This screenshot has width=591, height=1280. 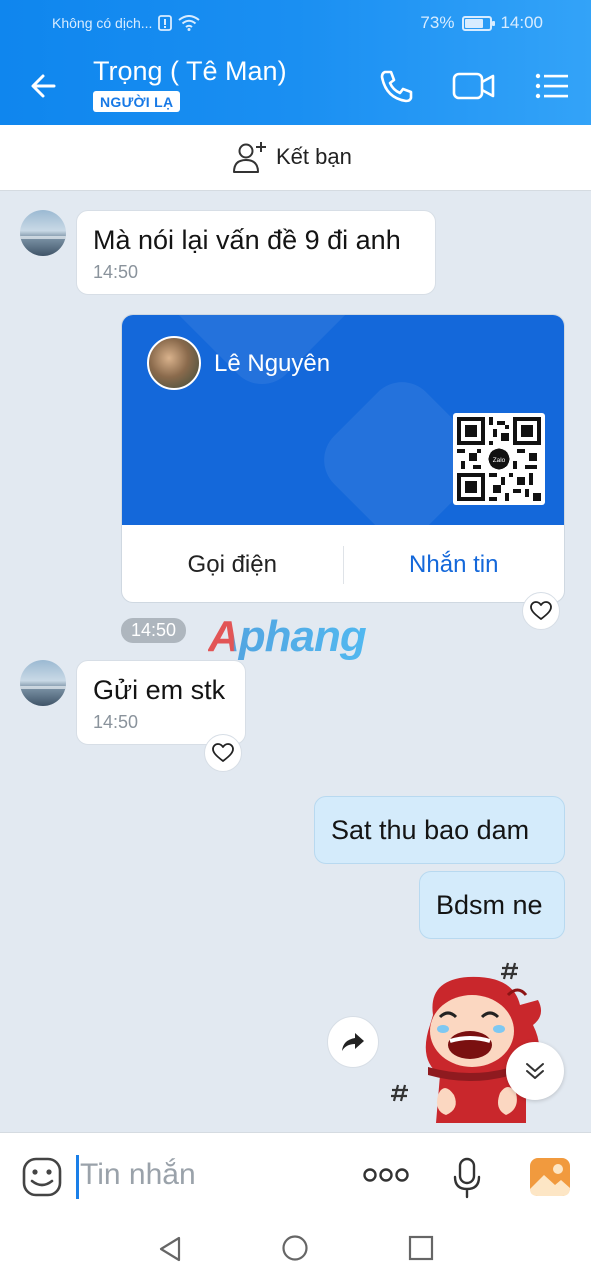 I want to click on own-message-bubble: Sat thu bao dam, so click(x=439, y=830).